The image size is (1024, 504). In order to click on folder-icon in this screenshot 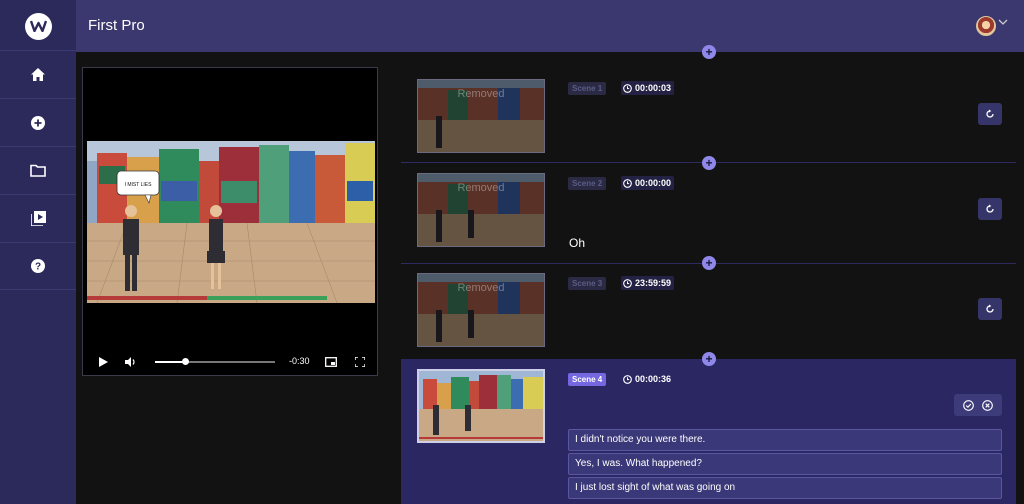, I will do `click(38, 170)`.